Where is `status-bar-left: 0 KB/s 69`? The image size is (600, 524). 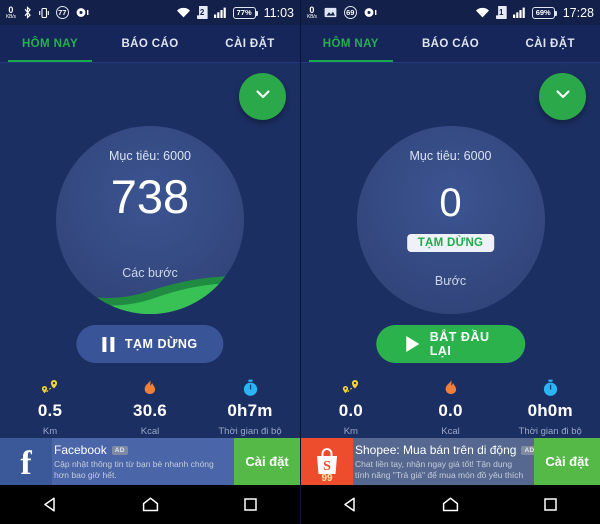 status-bar-left: 0 KB/s 69 is located at coordinates (342, 12).